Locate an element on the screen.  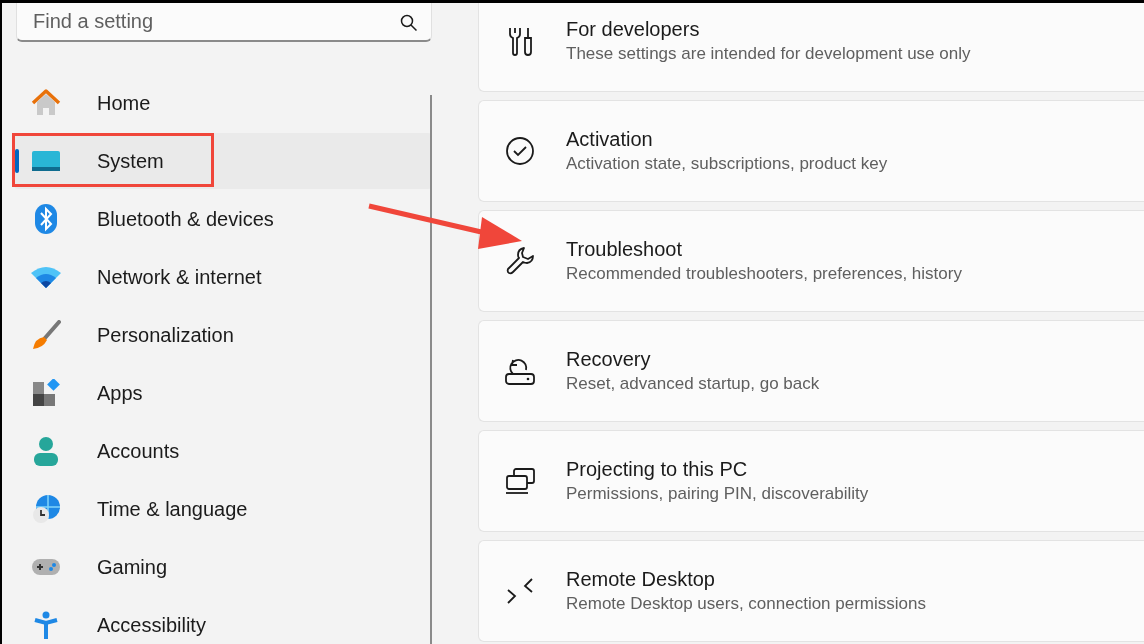
paintbrush-icon is located at coordinates (46, 335).